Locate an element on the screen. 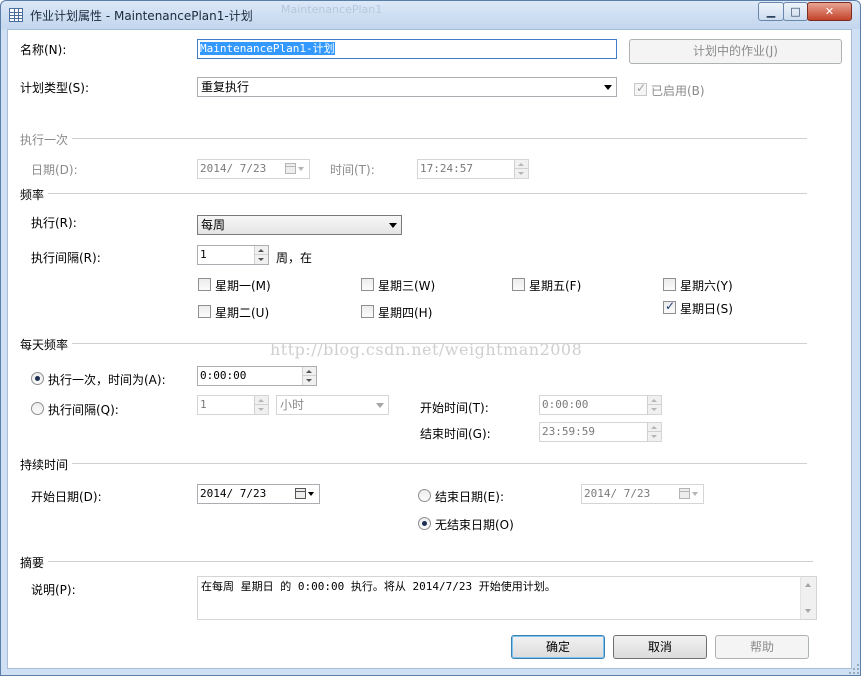  thursday-checkbox is located at coordinates (367, 311).